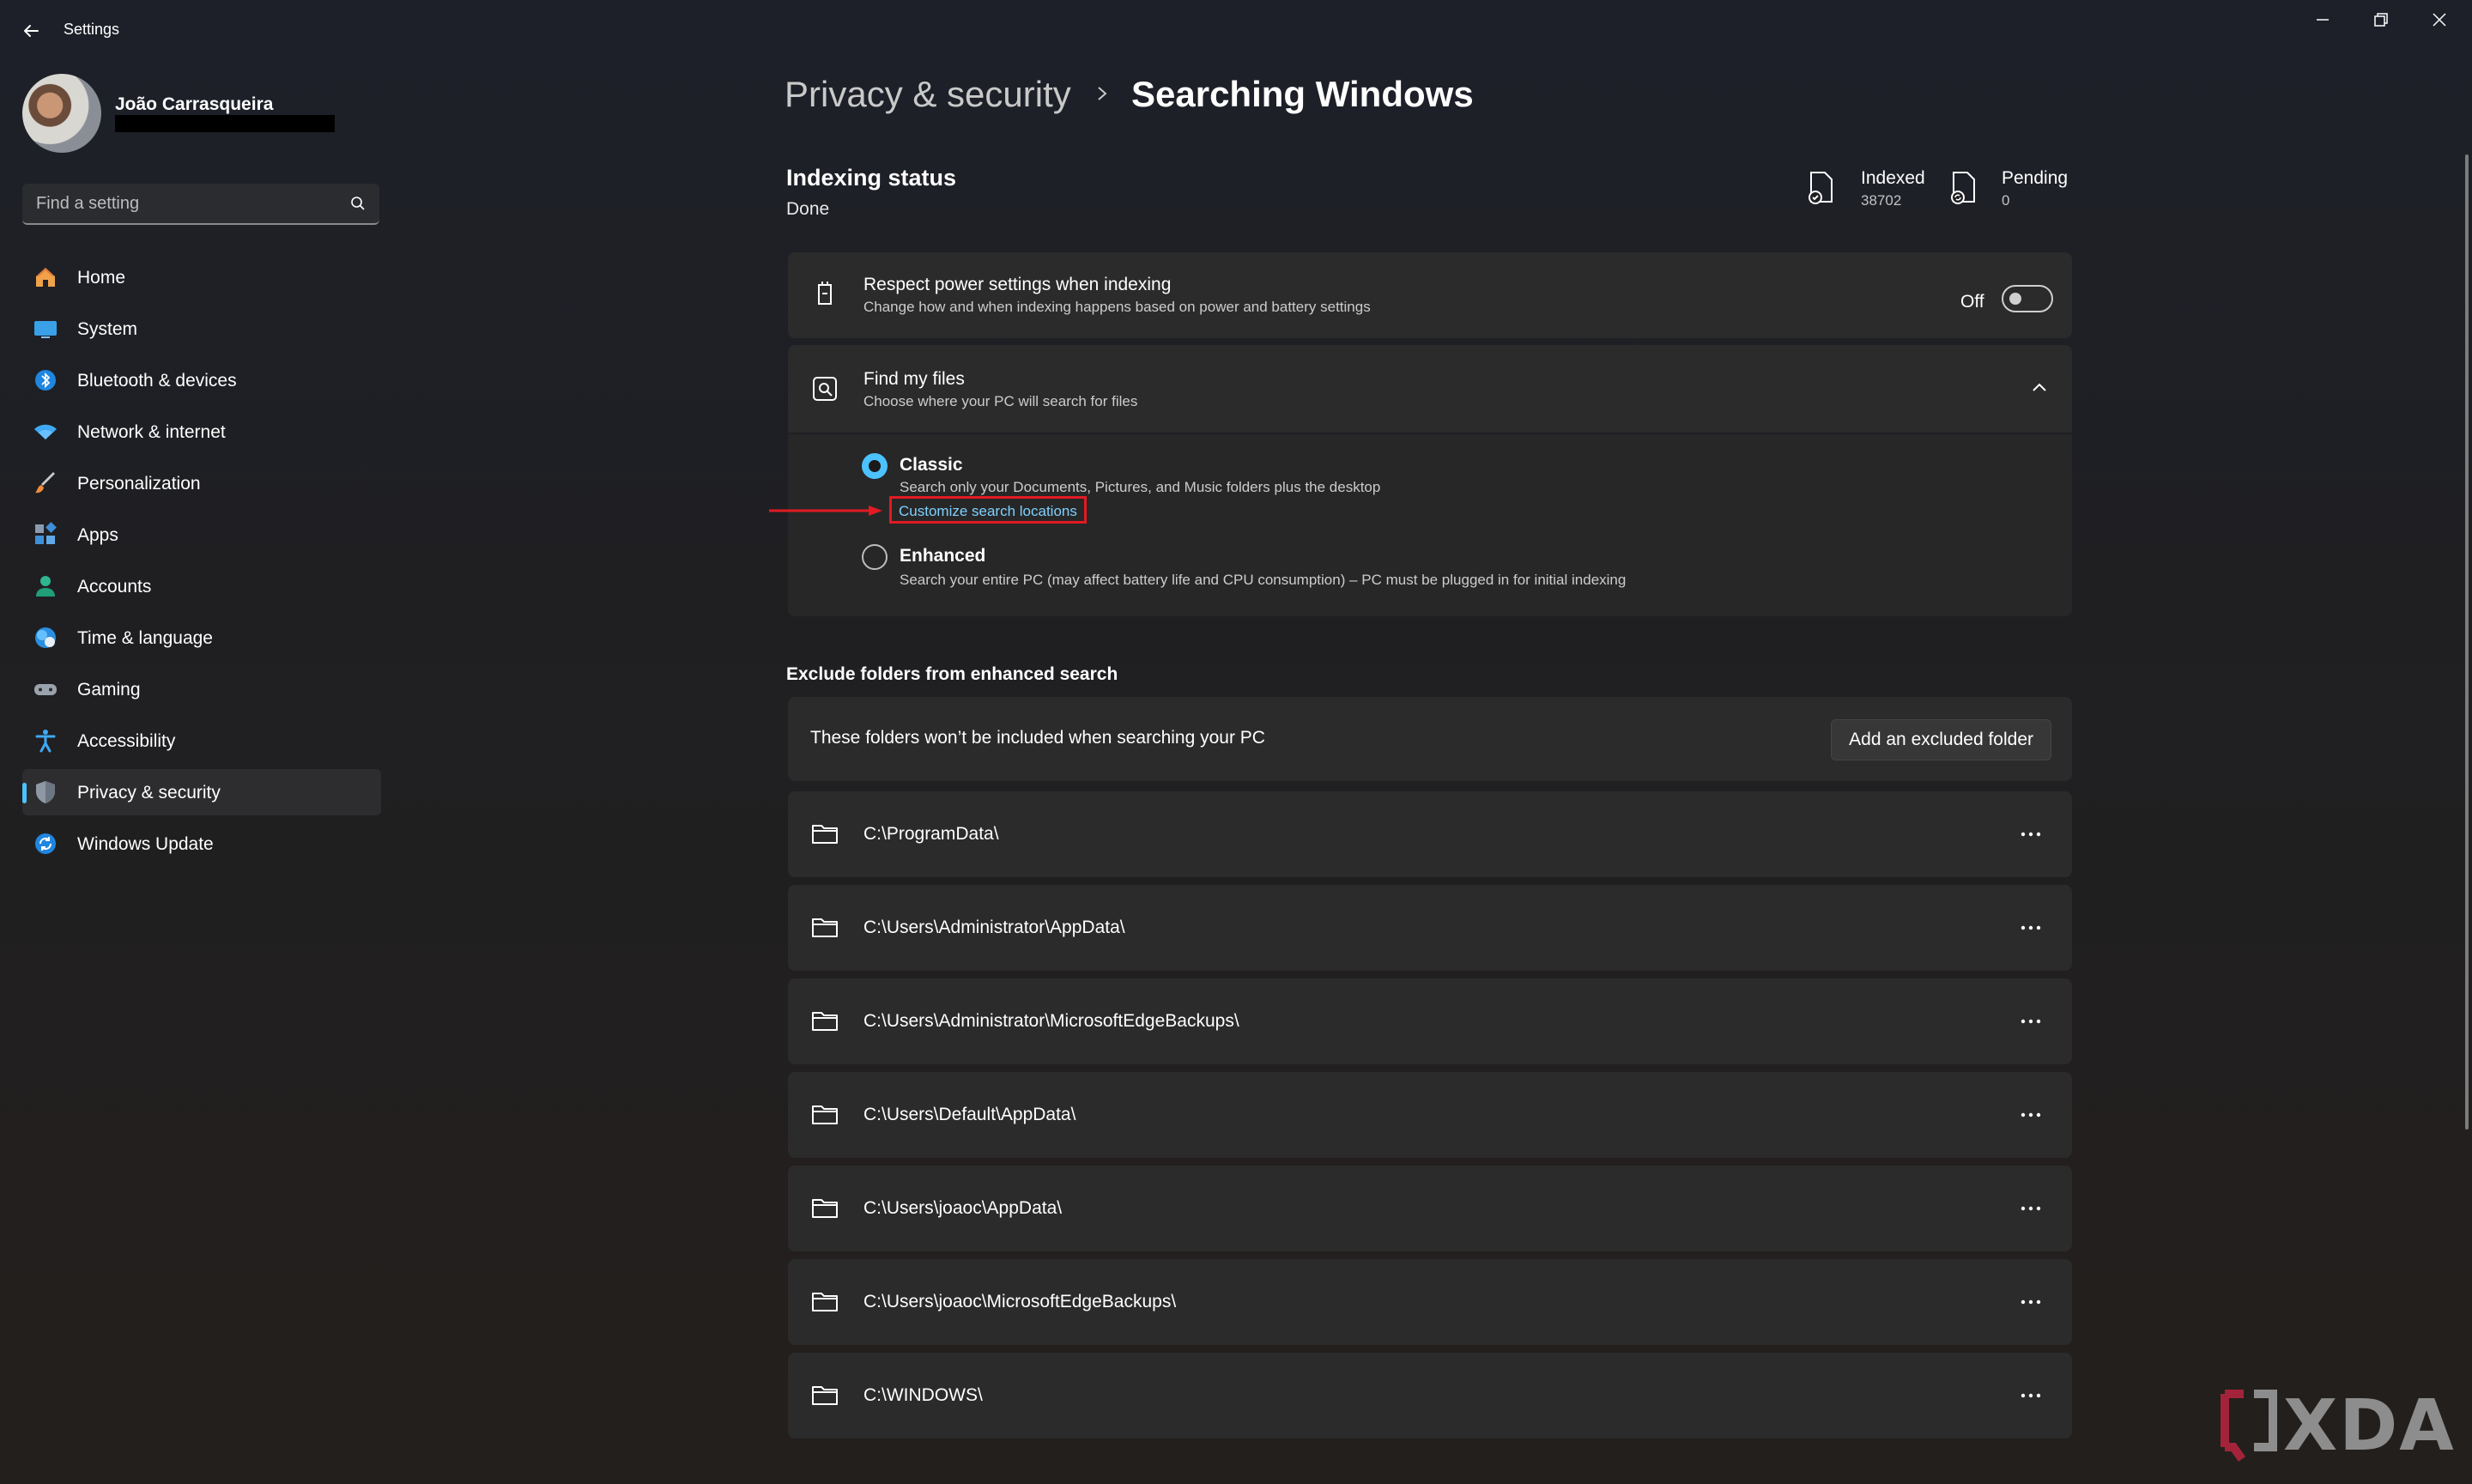 This screenshot has width=2472, height=1484. Describe the element at coordinates (1964, 189) in the screenshot. I see `pending-file-icon` at that location.